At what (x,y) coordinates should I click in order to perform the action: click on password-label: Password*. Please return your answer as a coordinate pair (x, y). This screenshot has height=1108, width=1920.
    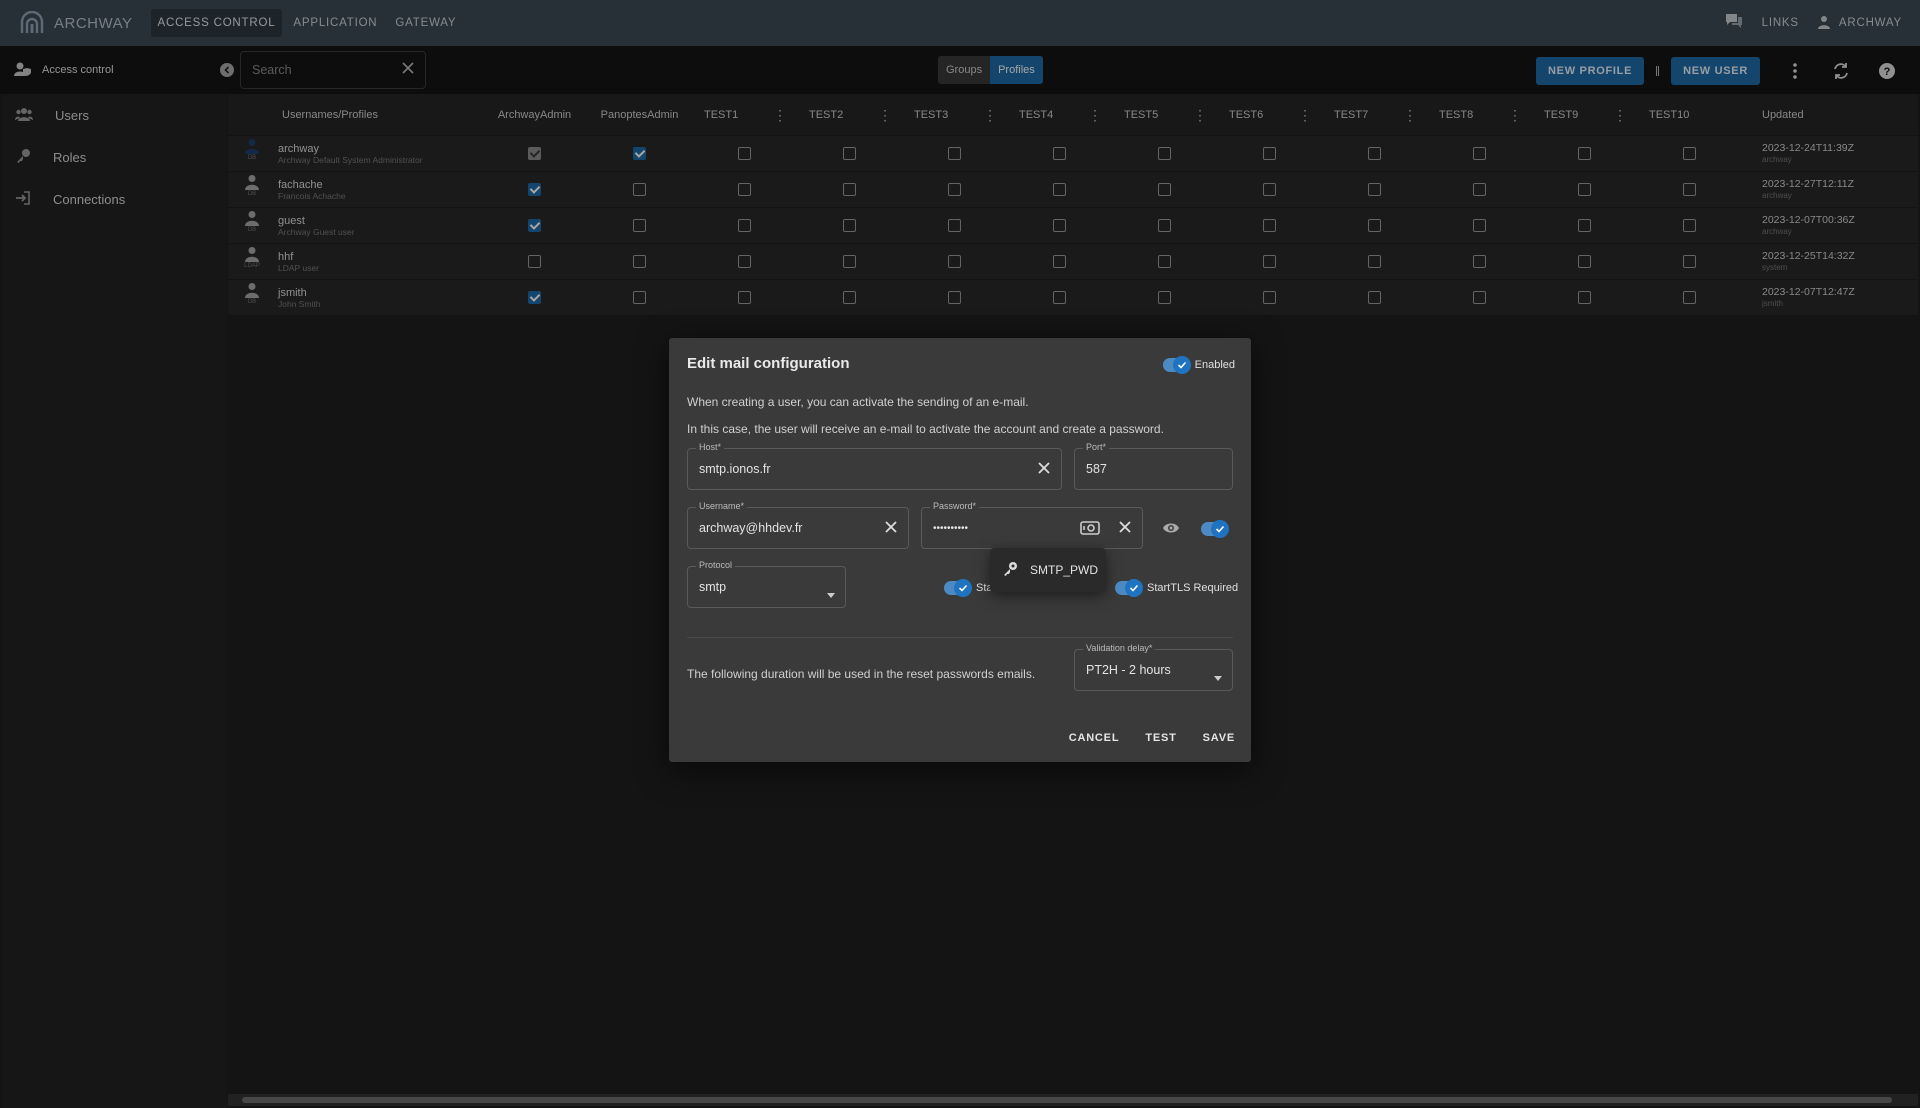
    Looking at the image, I should click on (955, 506).